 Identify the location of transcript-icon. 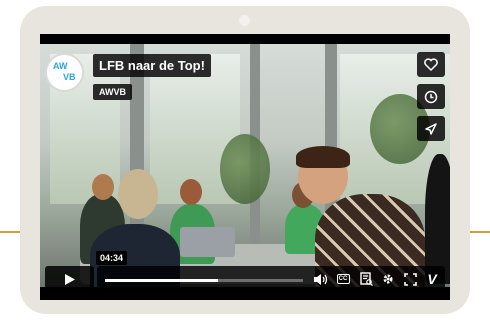
(366, 279).